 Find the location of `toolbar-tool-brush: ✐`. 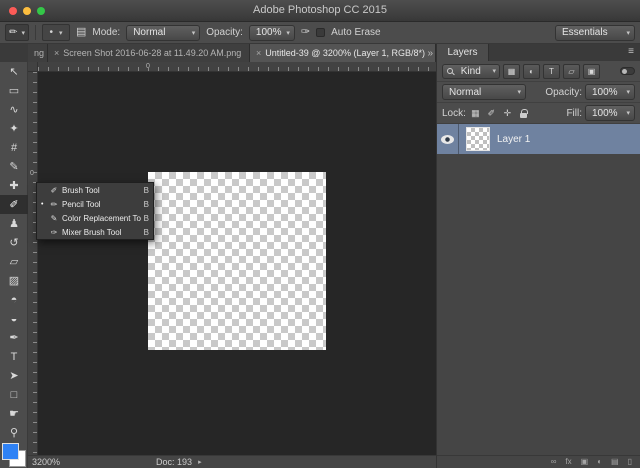

toolbar-tool-brush: ✐ is located at coordinates (14, 204).